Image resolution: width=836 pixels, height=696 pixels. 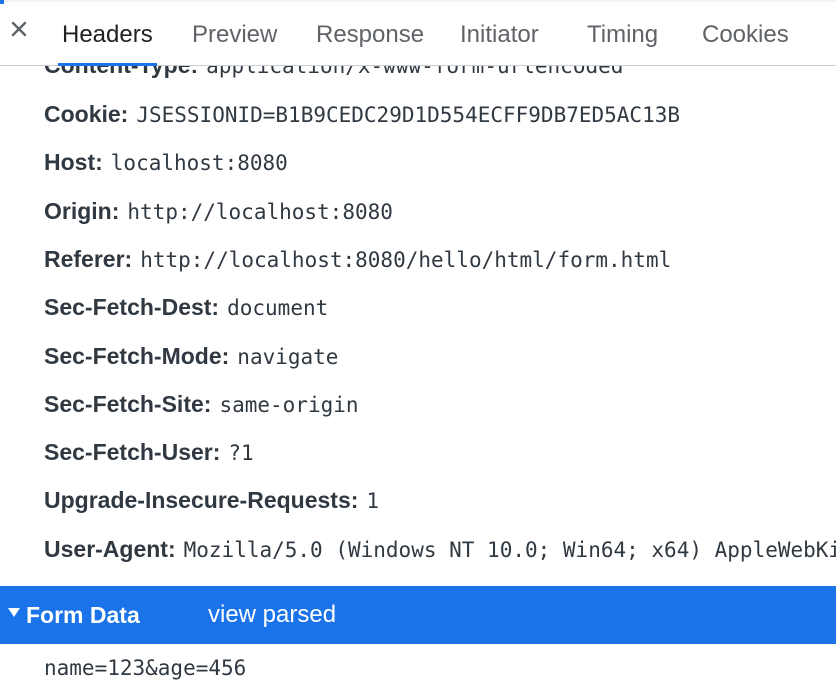 I want to click on header-row-sec-fetch-dest: Sec-Fetch-Dest: document, so click(x=186, y=307).